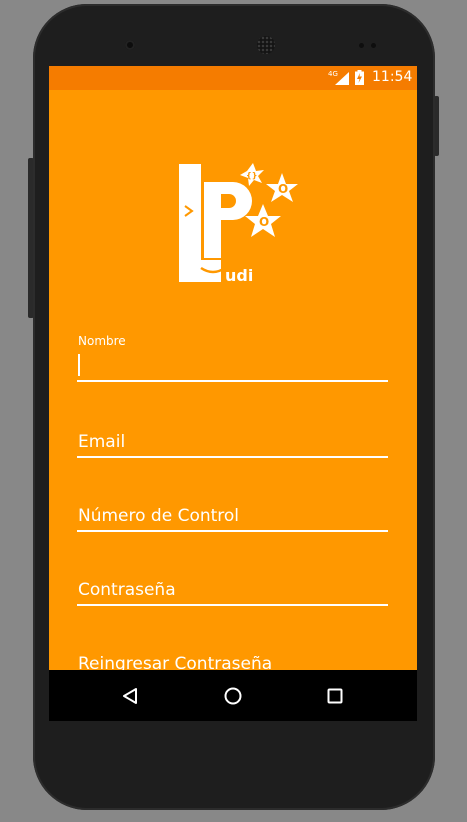  What do you see at coordinates (233, 78) in the screenshot?
I see `status-bar: 4G 11:54` at bounding box center [233, 78].